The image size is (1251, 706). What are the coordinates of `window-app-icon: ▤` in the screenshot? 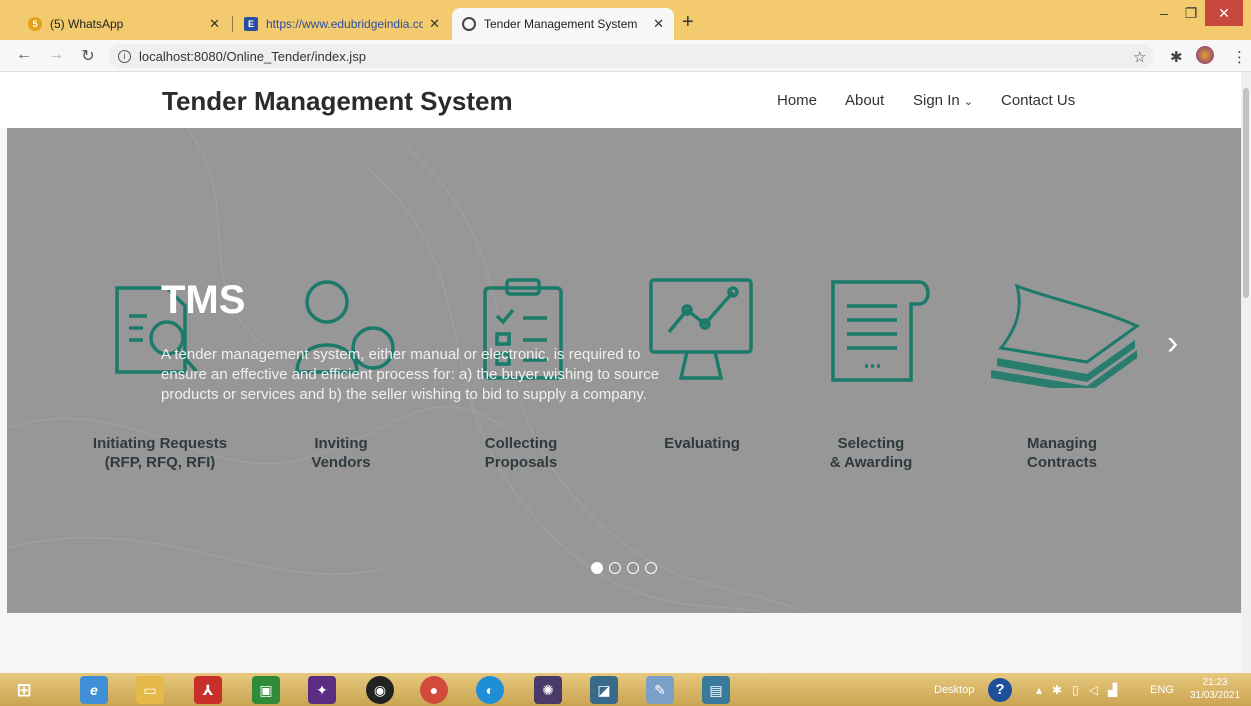 It's located at (716, 690).